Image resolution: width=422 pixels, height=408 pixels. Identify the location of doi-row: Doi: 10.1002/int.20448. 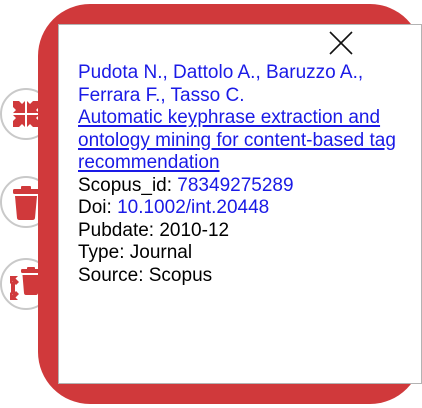
(238, 208).